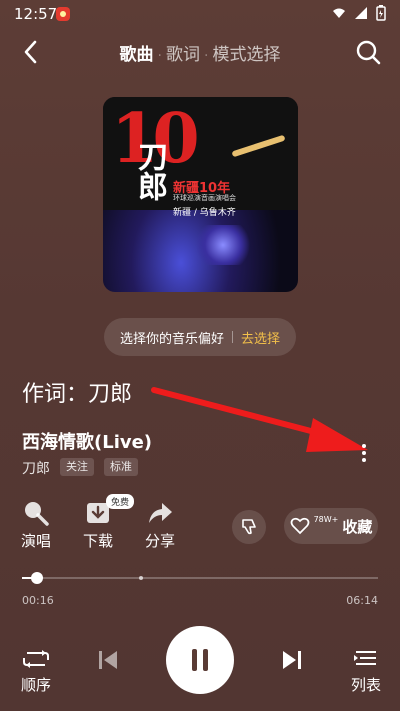  I want to click on status-time: 12:57, so click(36, 14).